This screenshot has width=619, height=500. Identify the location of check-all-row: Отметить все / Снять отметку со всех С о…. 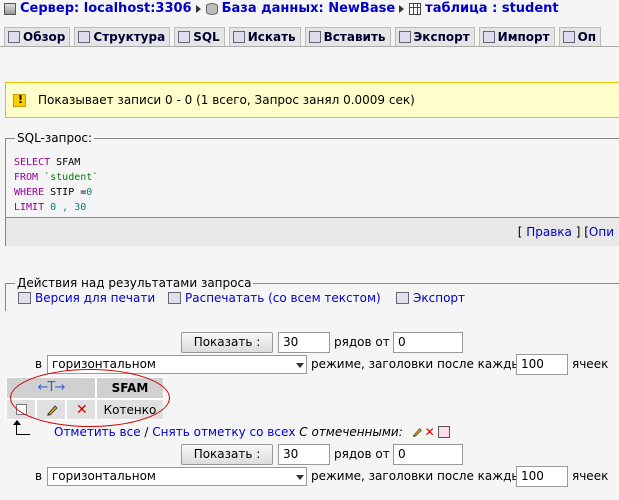
(231, 429).